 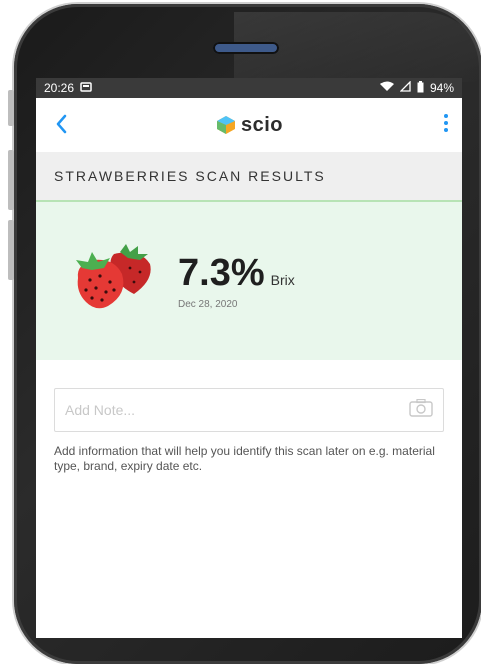 I want to click on back-button, so click(x=61, y=126).